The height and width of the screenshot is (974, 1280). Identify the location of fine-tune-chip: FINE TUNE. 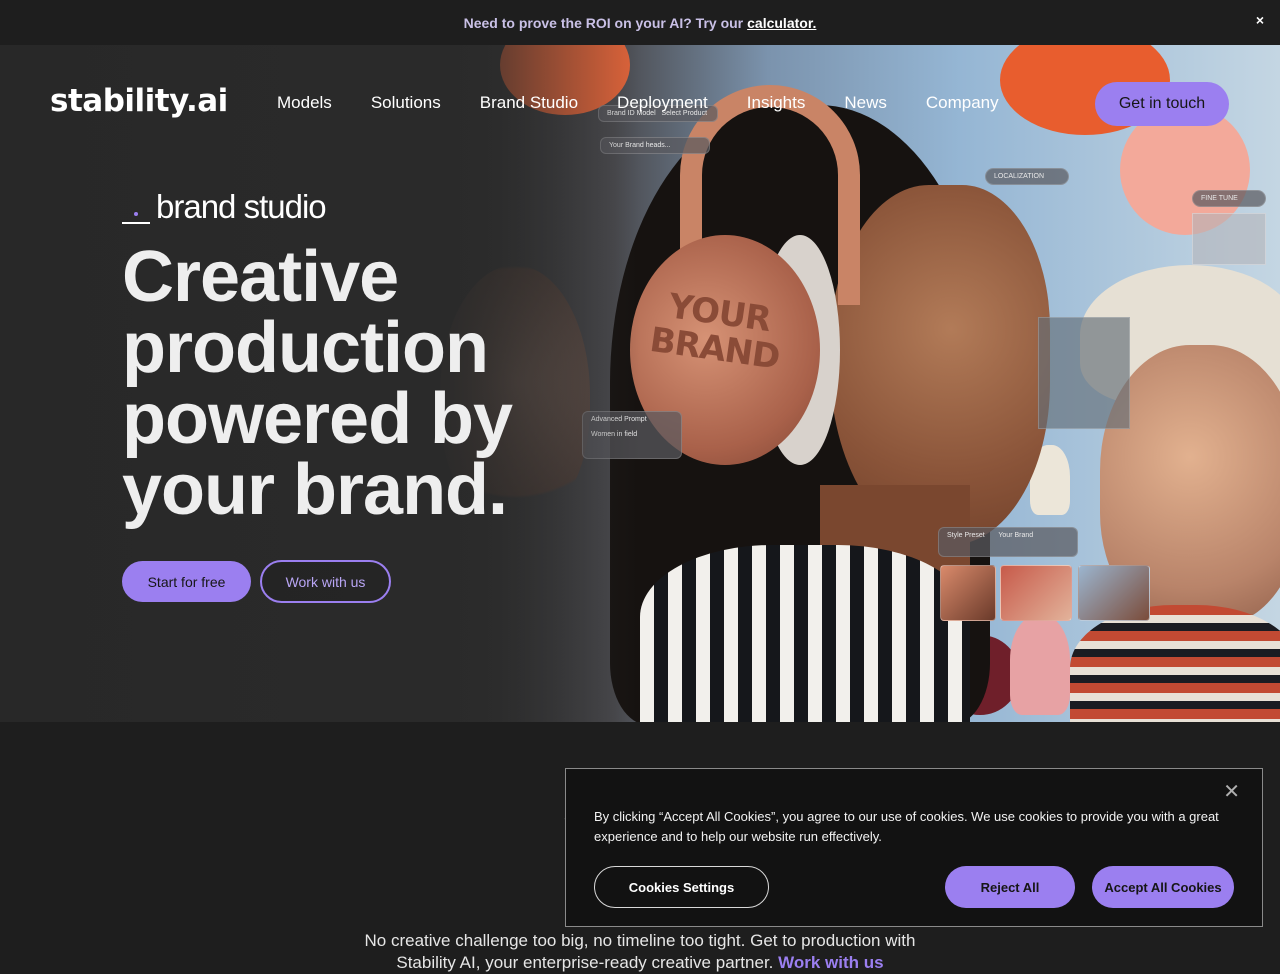
(1229, 198).